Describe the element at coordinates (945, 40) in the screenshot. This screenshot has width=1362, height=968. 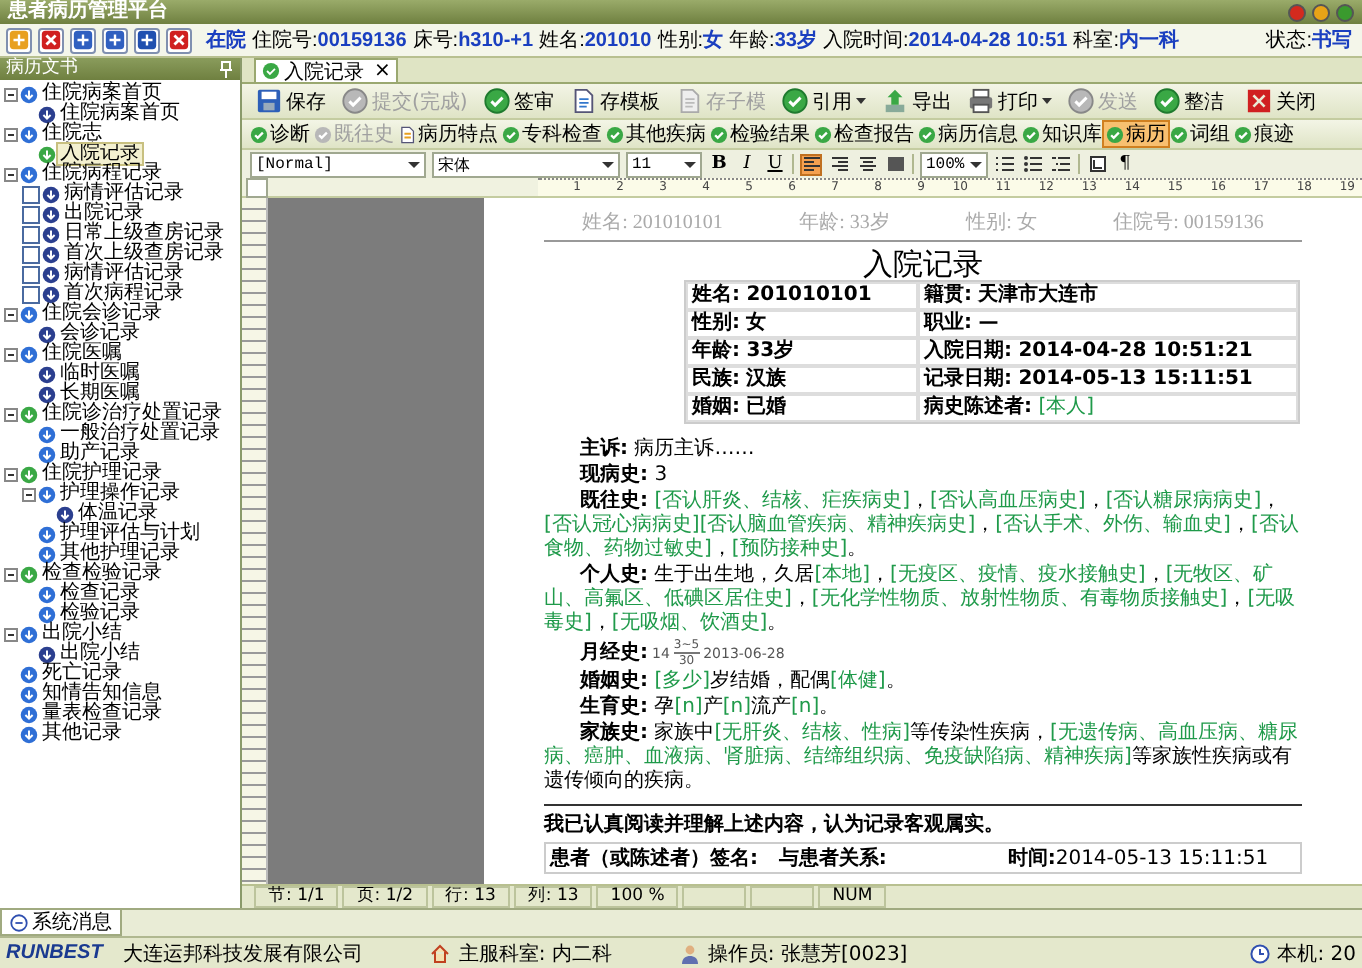
I see `patient-info-field: 入院时间:2014-04-28 10:51` at that location.